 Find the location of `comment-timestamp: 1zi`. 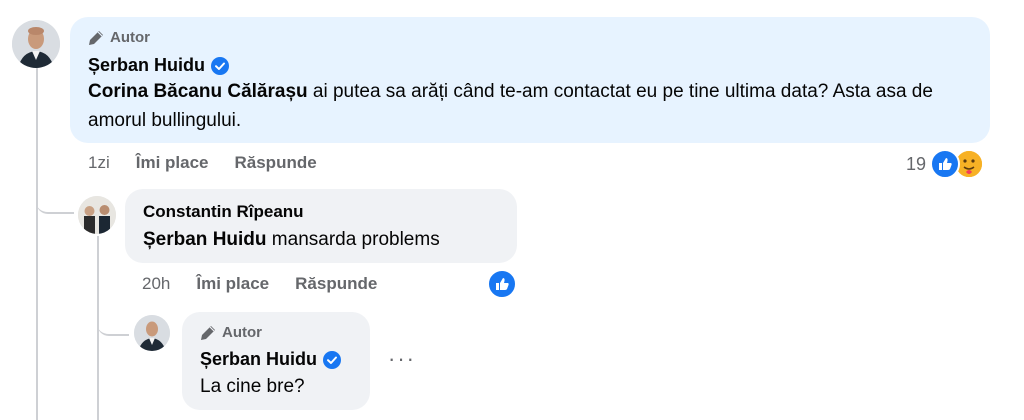

comment-timestamp: 1zi is located at coordinates (99, 163).